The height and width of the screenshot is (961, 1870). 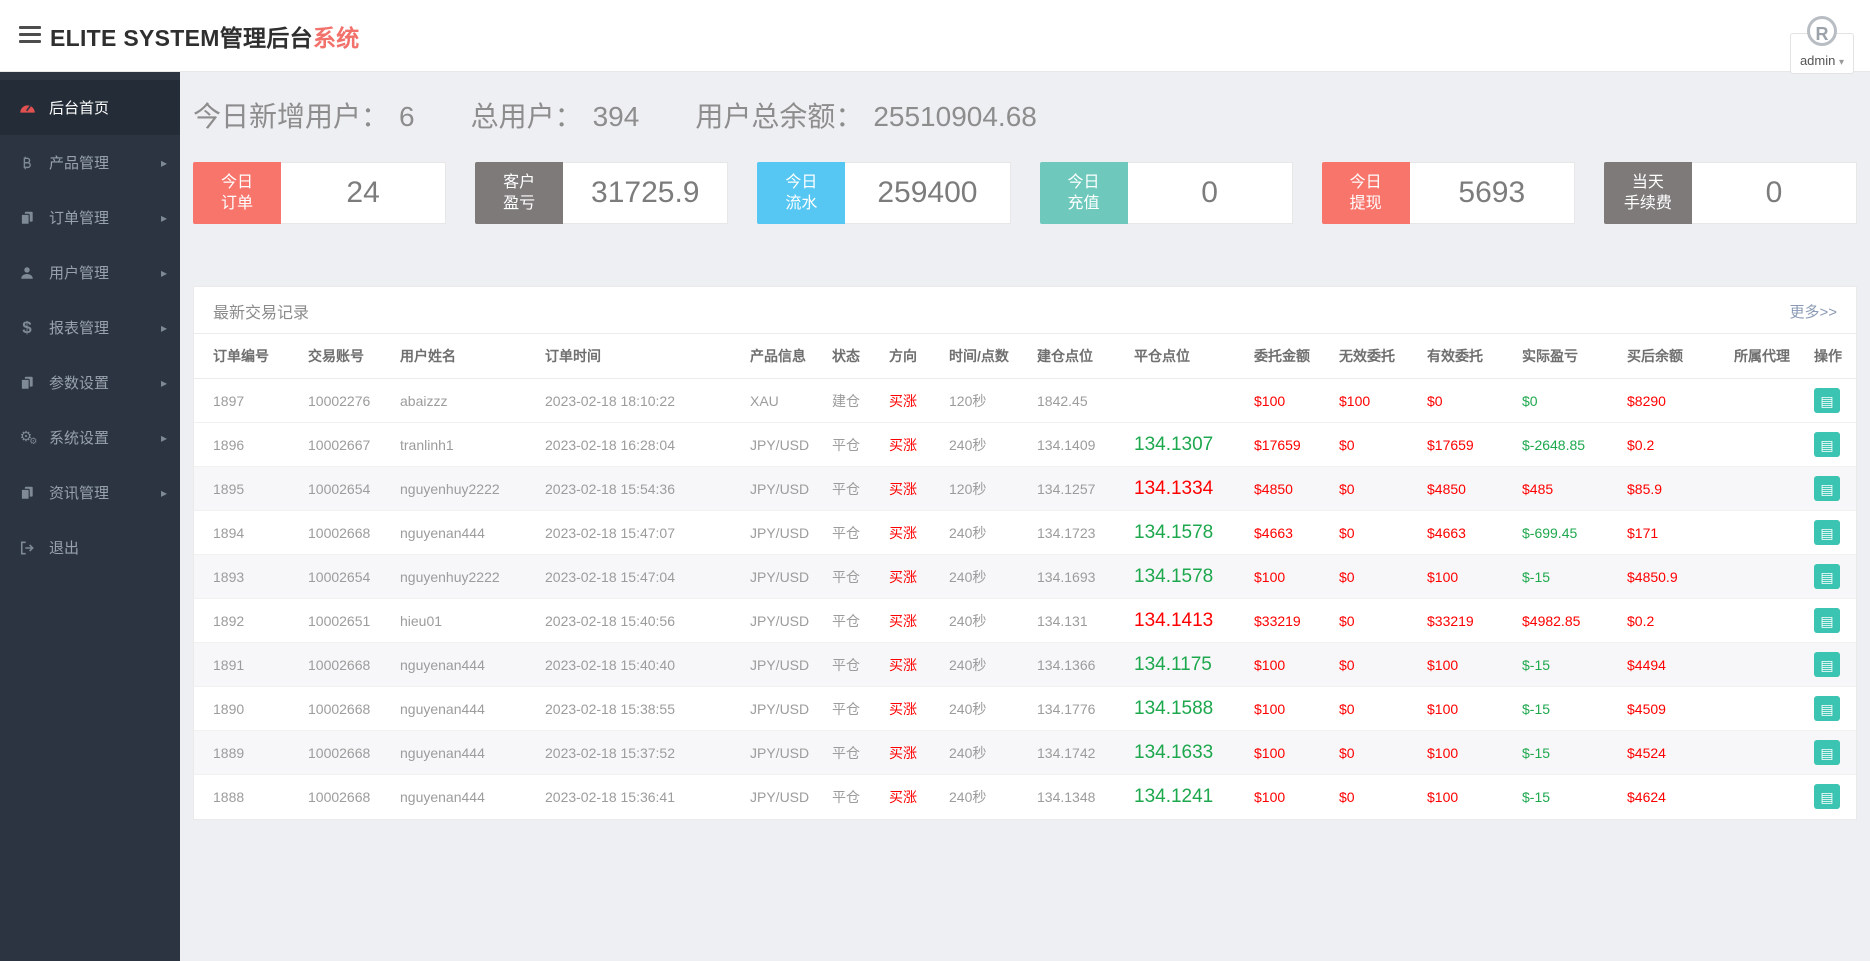 I want to click on dashboard-icon, so click(x=27, y=107).